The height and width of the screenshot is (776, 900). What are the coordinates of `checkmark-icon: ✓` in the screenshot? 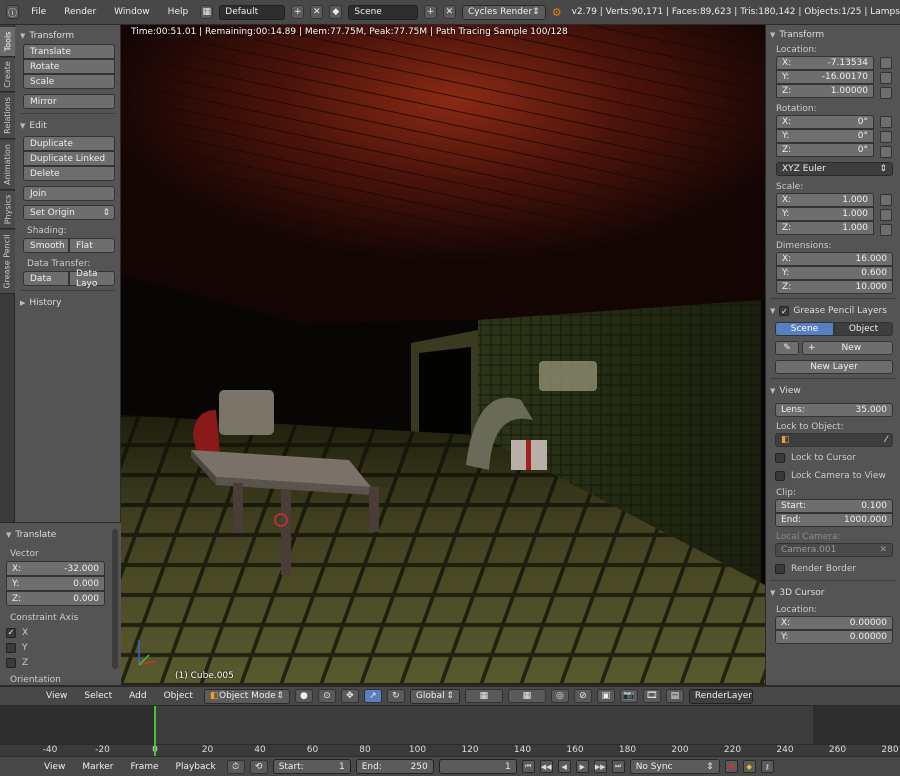 It's located at (784, 311).